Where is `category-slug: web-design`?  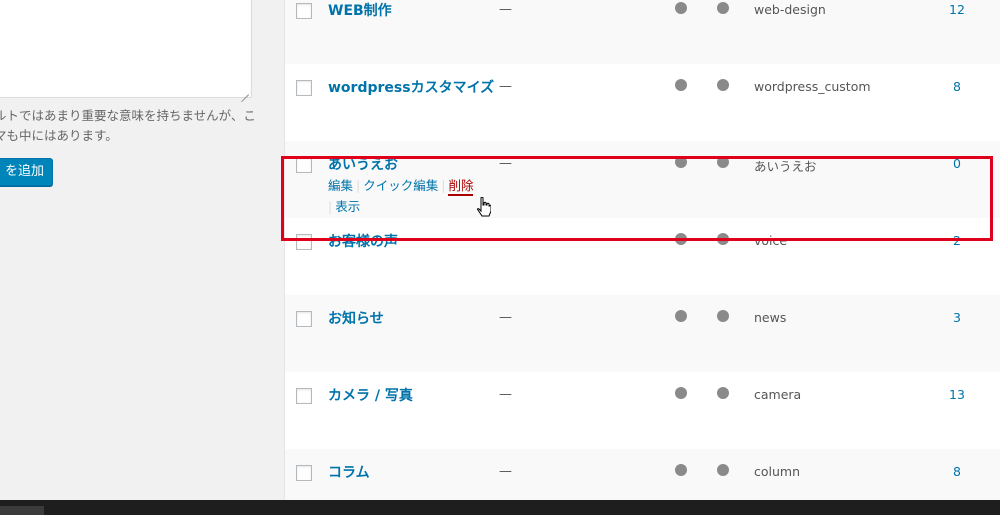
category-slug: web-design is located at coordinates (790, 9).